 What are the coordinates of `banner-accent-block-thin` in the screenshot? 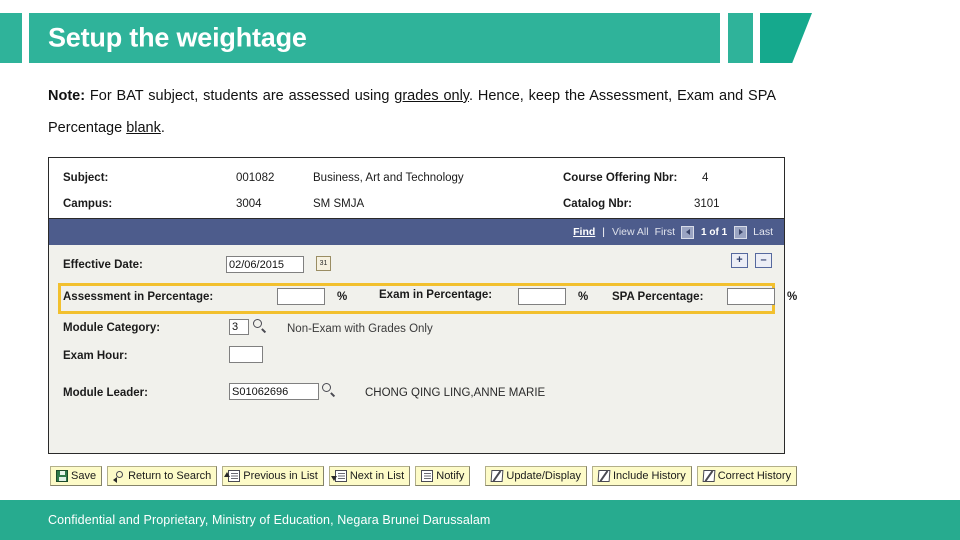 It's located at (740, 38).